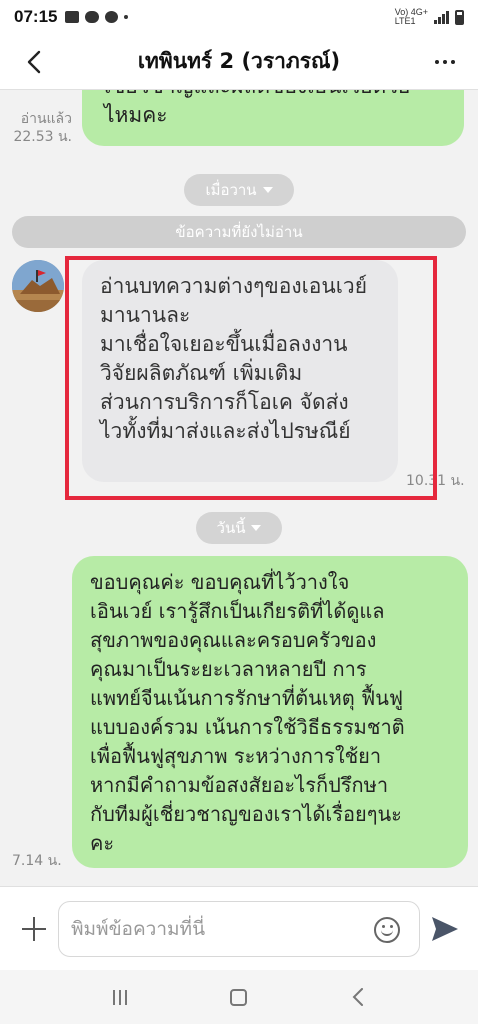 The width and height of the screenshot is (478, 1024). I want to click on unread-divider: ข้อความที่ยังไม่อ่าน, so click(239, 232).